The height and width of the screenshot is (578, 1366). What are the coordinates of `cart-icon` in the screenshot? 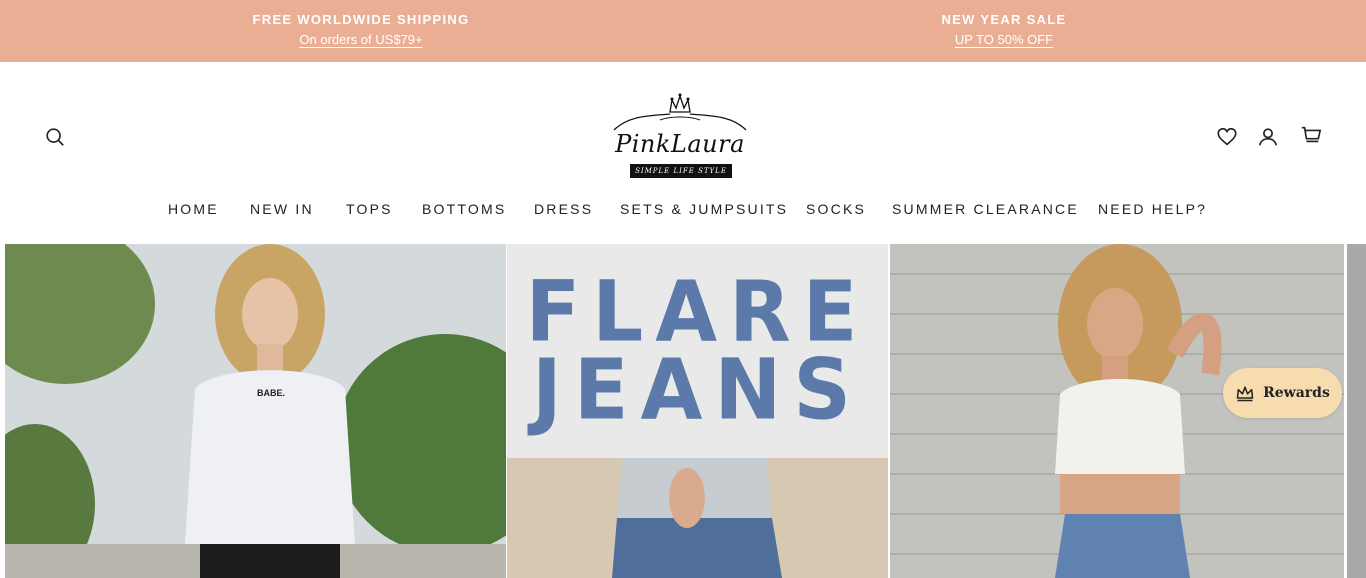 It's located at (1311, 134).